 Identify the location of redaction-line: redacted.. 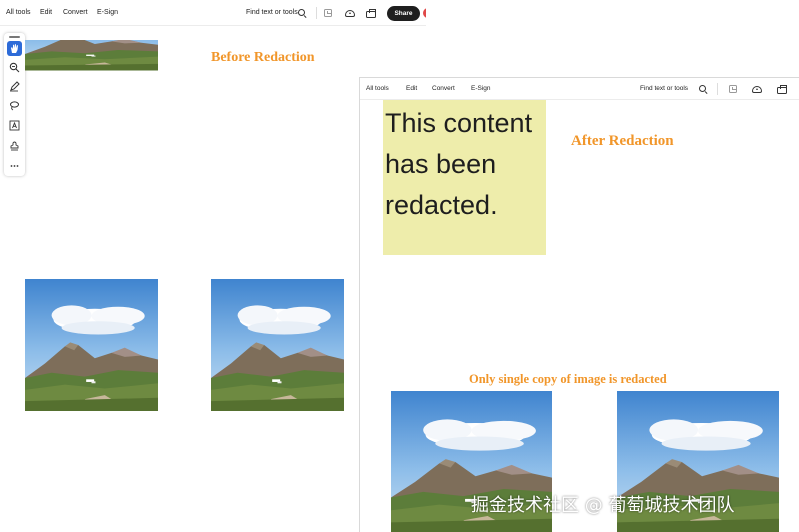
(441, 205).